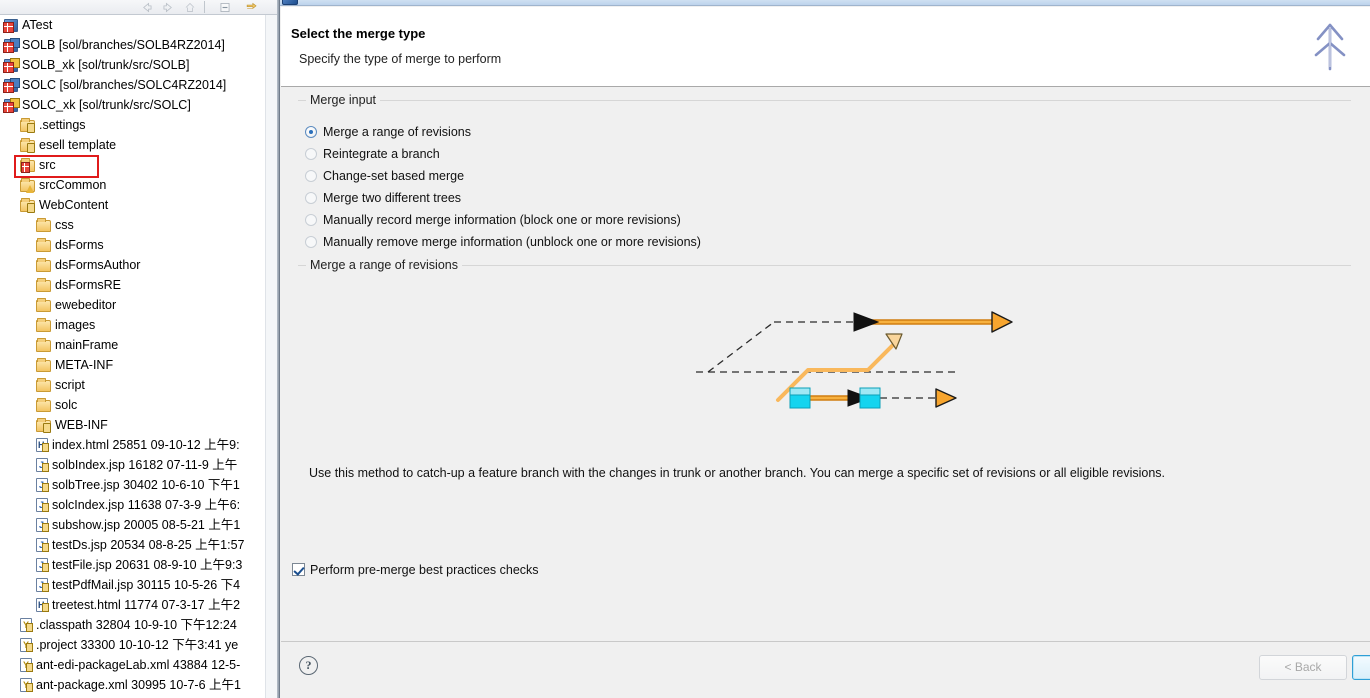 The image size is (1370, 698). Describe the element at coordinates (146, 525) in the screenshot. I see `tree-item-label: subshow.jsp 20005 08-5-21 上午1` at that location.